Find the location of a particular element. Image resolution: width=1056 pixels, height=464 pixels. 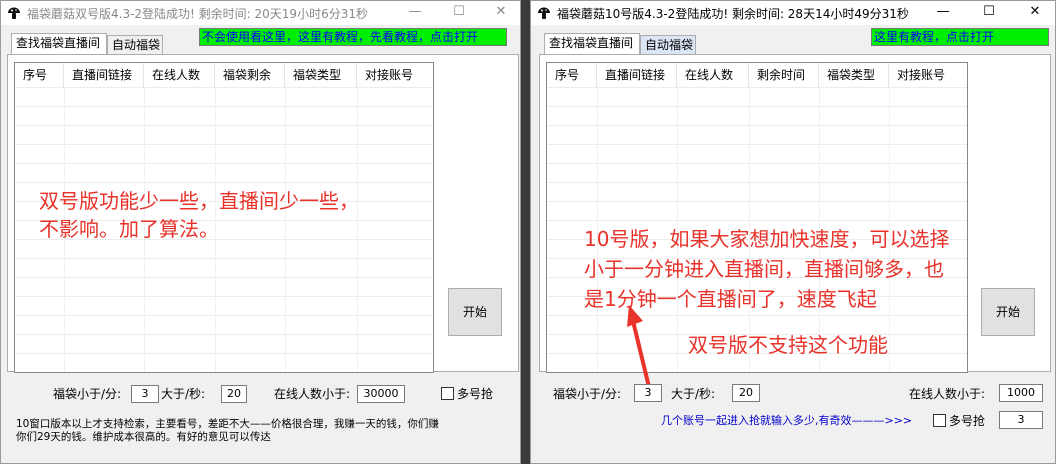

online-lt-input: 30000 is located at coordinates (381, 394).